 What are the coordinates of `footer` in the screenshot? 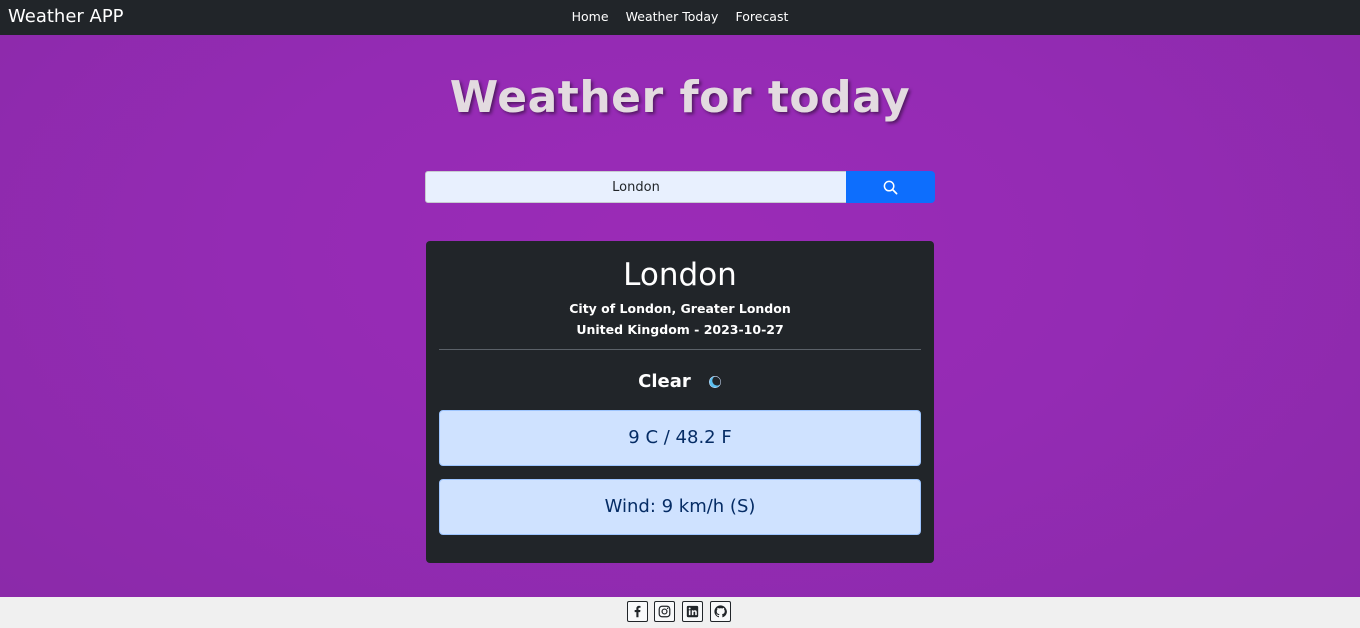 It's located at (680, 612).